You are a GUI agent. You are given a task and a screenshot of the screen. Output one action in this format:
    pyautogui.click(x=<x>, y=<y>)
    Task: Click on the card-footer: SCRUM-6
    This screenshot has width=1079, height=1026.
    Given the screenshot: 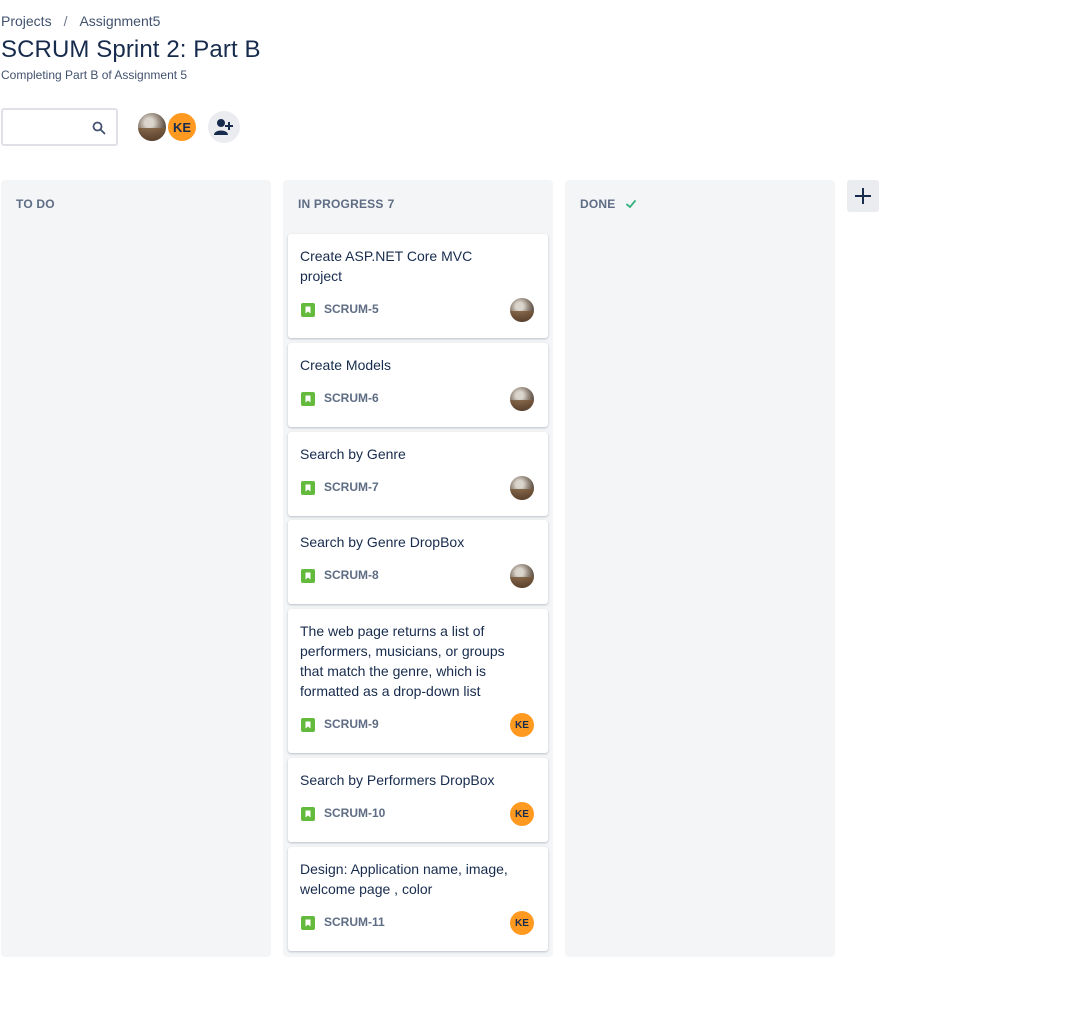 What is the action you would take?
    pyautogui.click(x=417, y=399)
    